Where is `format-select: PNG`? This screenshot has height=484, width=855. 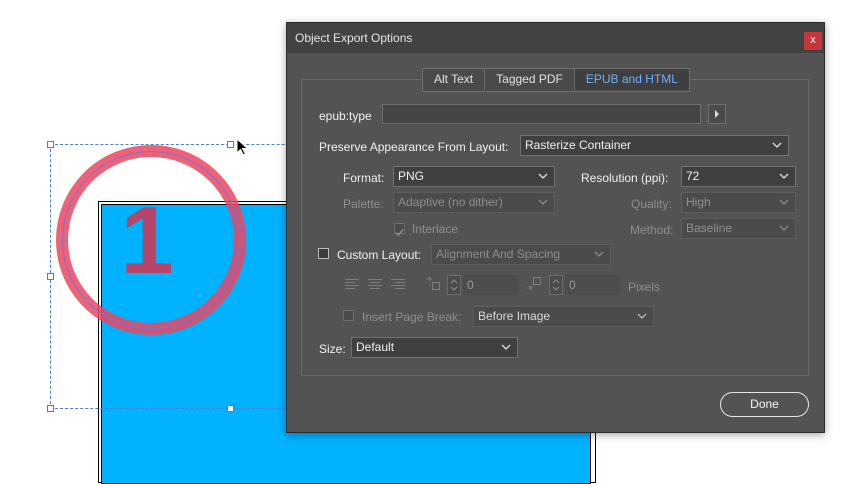 format-select: PNG is located at coordinates (474, 176).